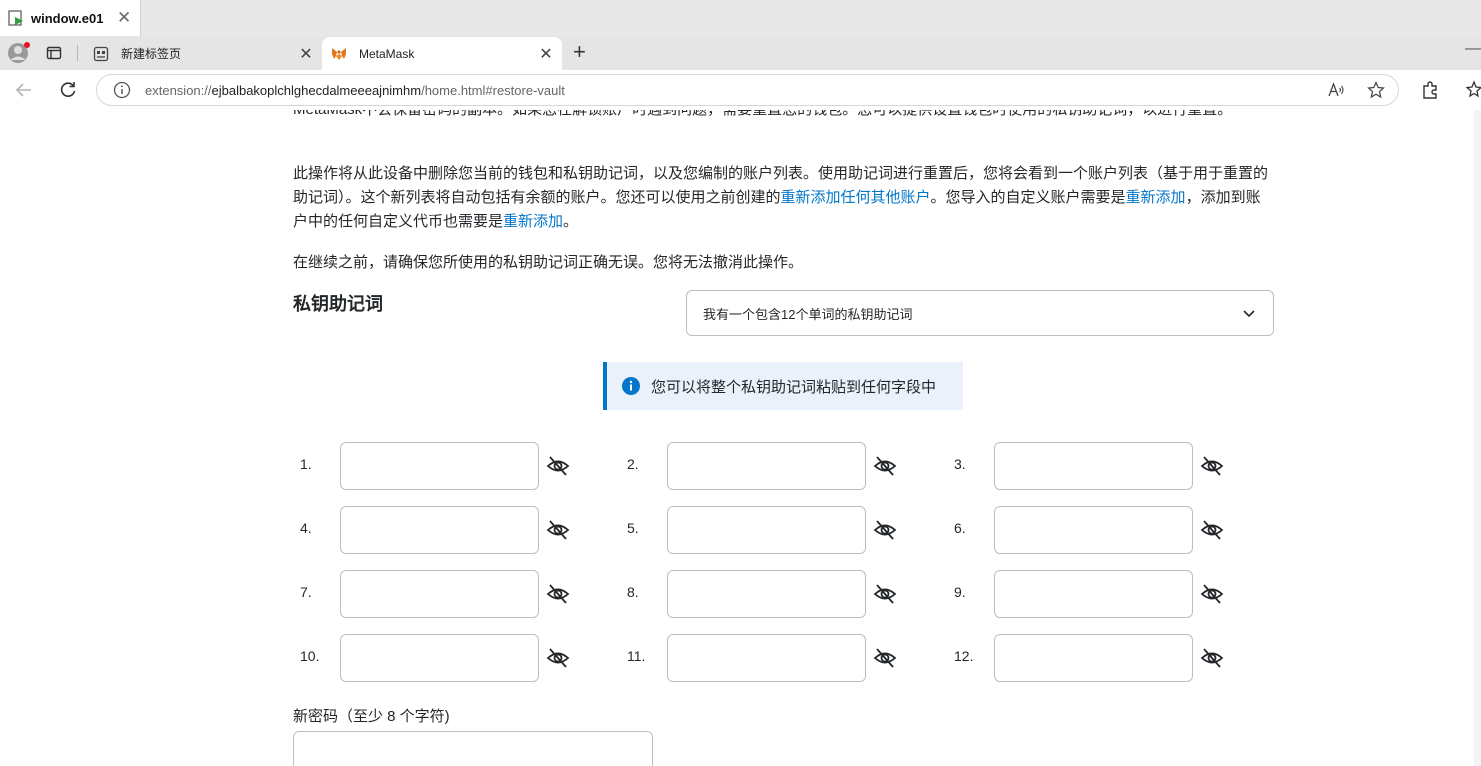 The width and height of the screenshot is (1481, 766). Describe the element at coordinates (633, 592) in the screenshot. I see `word-number-label: 8.` at that location.